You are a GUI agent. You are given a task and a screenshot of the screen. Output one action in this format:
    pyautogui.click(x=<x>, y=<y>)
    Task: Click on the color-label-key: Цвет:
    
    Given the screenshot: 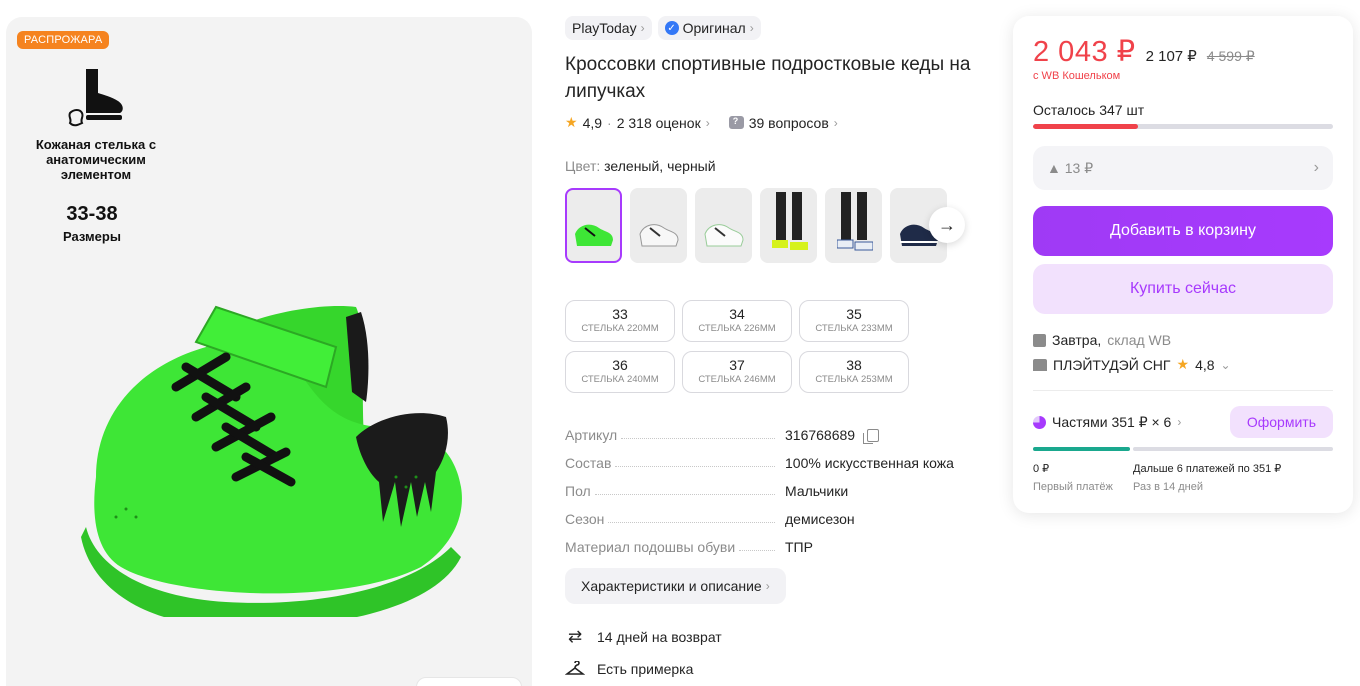 What is the action you would take?
    pyautogui.click(x=583, y=166)
    